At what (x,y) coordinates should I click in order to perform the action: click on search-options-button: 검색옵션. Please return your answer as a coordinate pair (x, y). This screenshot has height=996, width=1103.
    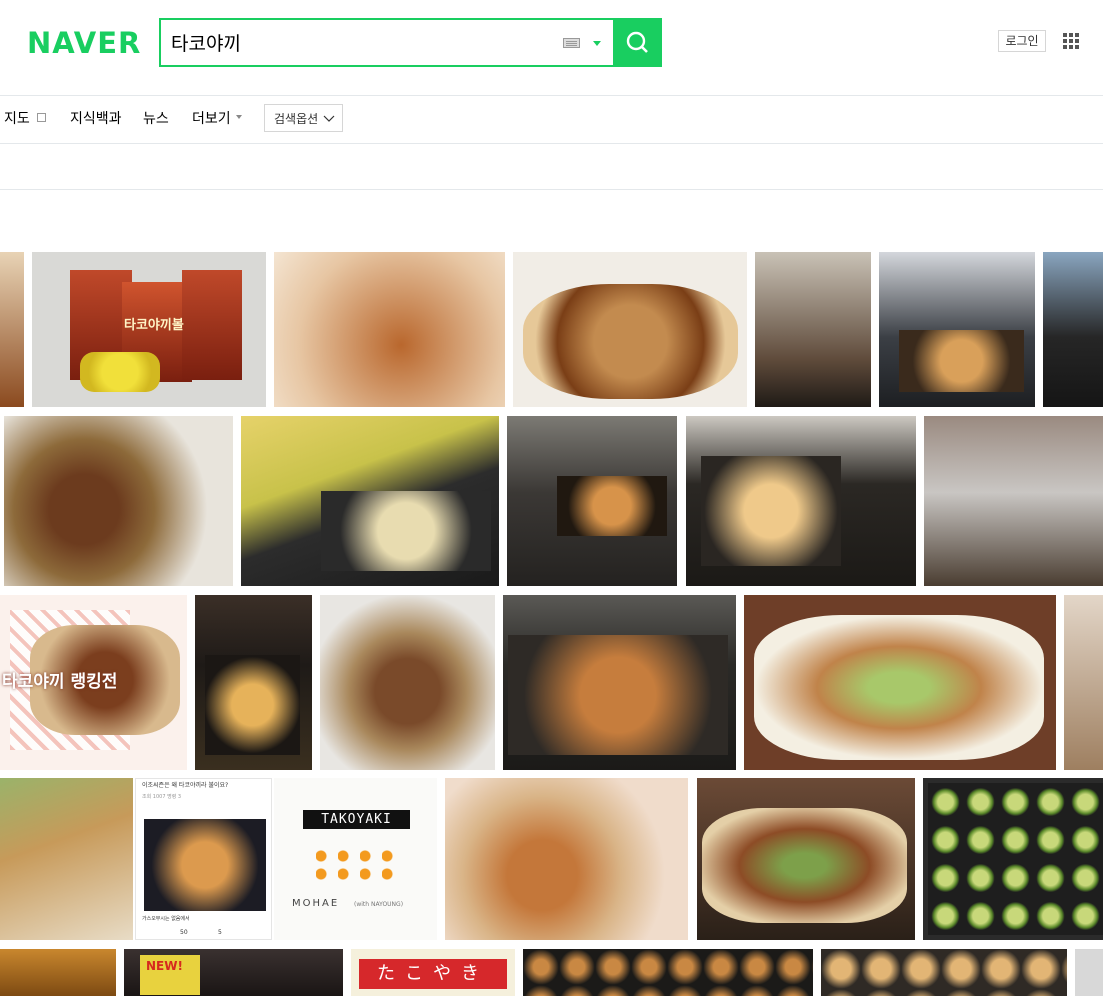
    Looking at the image, I should click on (303, 118).